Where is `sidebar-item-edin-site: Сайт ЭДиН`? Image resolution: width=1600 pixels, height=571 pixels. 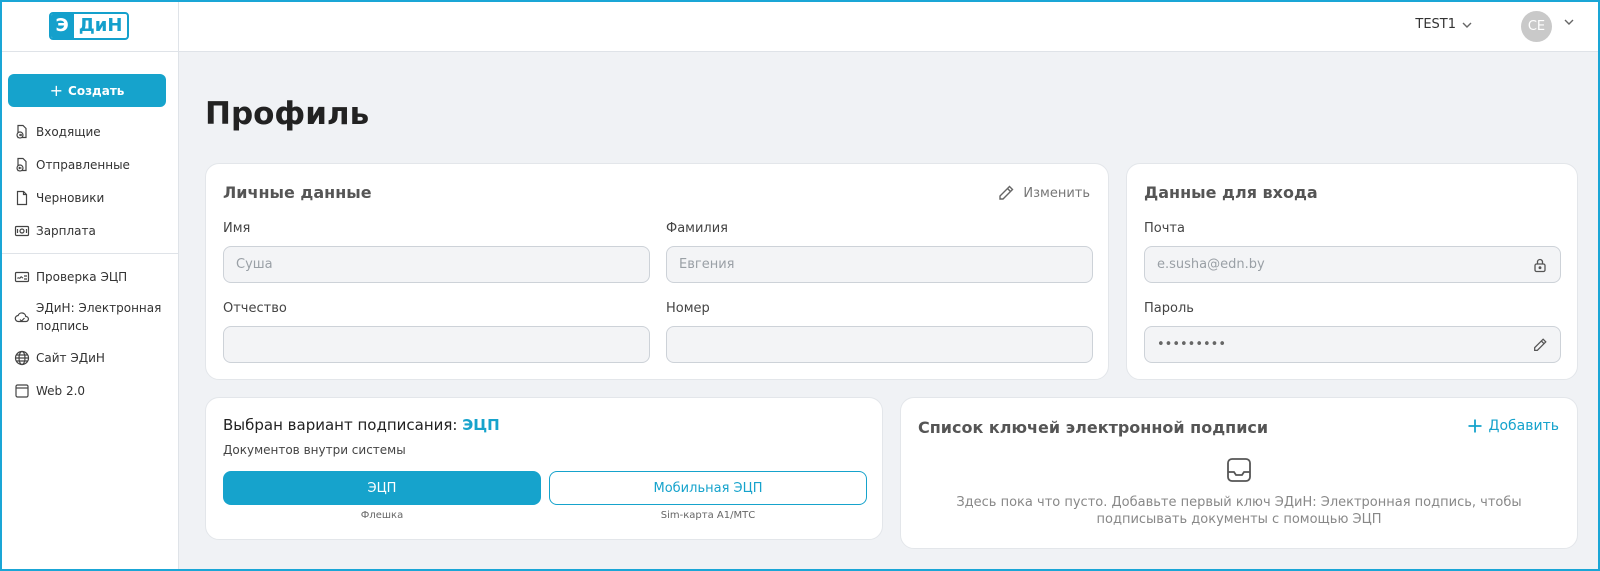
sidebar-item-edin-site: Сайт ЭДиН is located at coordinates (89, 357).